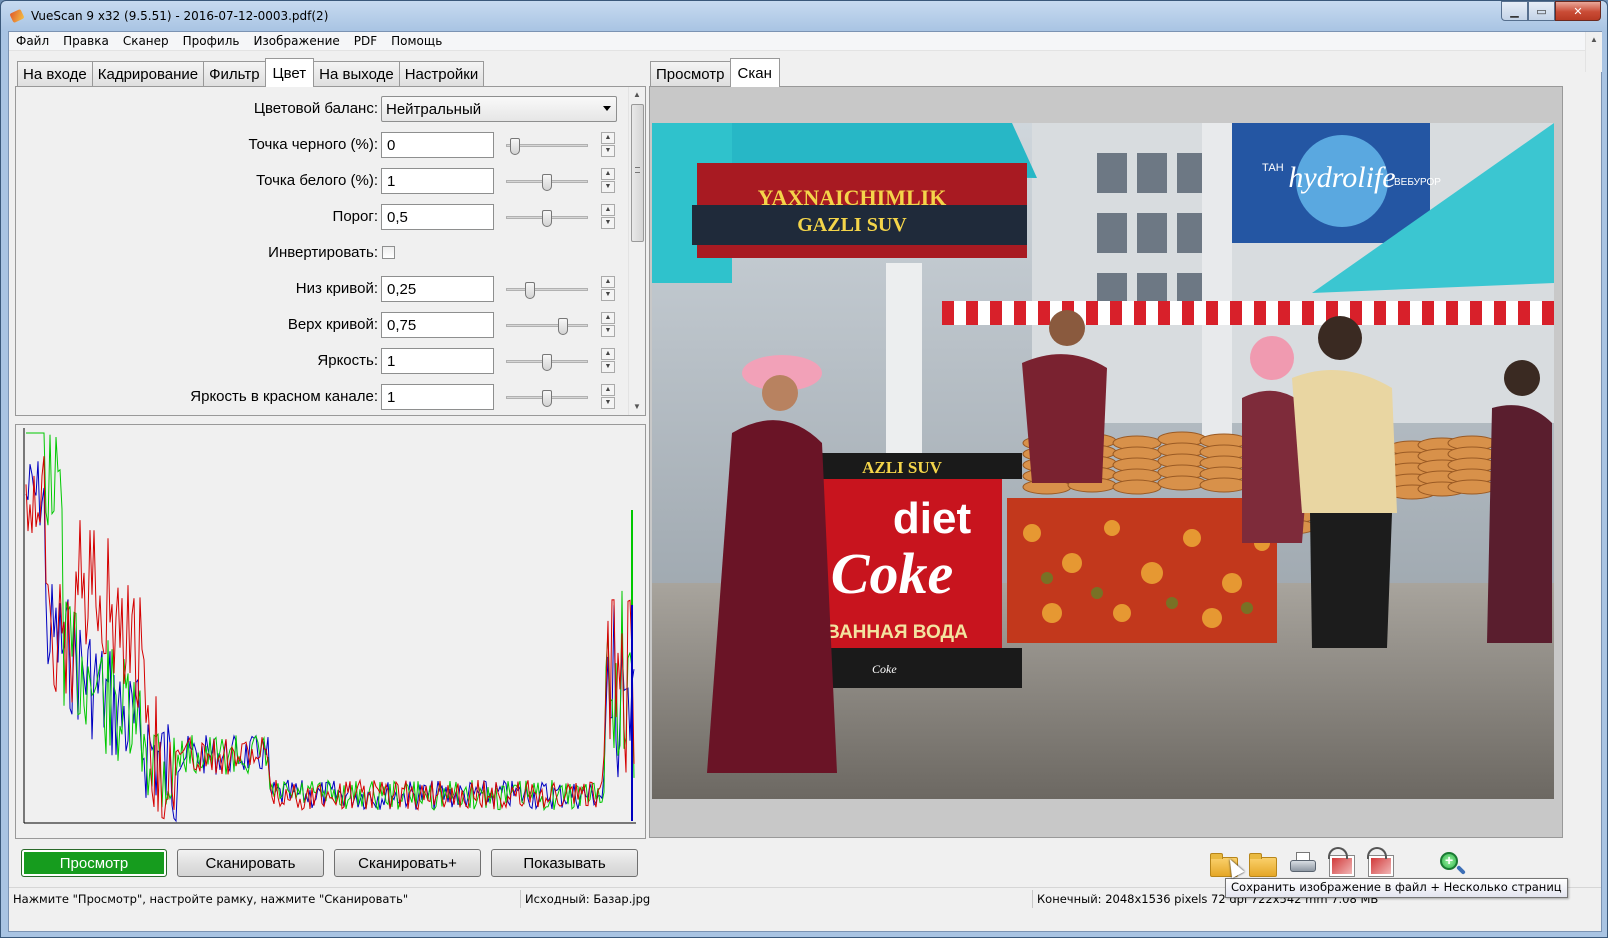 The height and width of the screenshot is (938, 1608). What do you see at coordinates (1449, 864) in the screenshot?
I see `zoom-in-icon: +` at bounding box center [1449, 864].